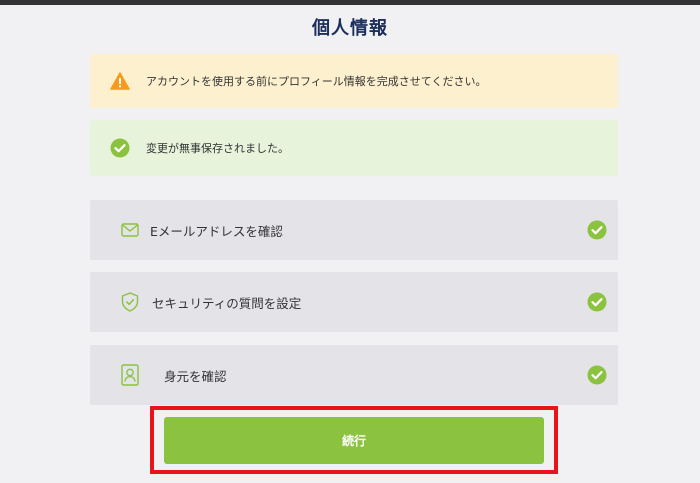 This screenshot has width=700, height=483. What do you see at coordinates (130, 375) in the screenshot?
I see `id-card-icon` at bounding box center [130, 375].